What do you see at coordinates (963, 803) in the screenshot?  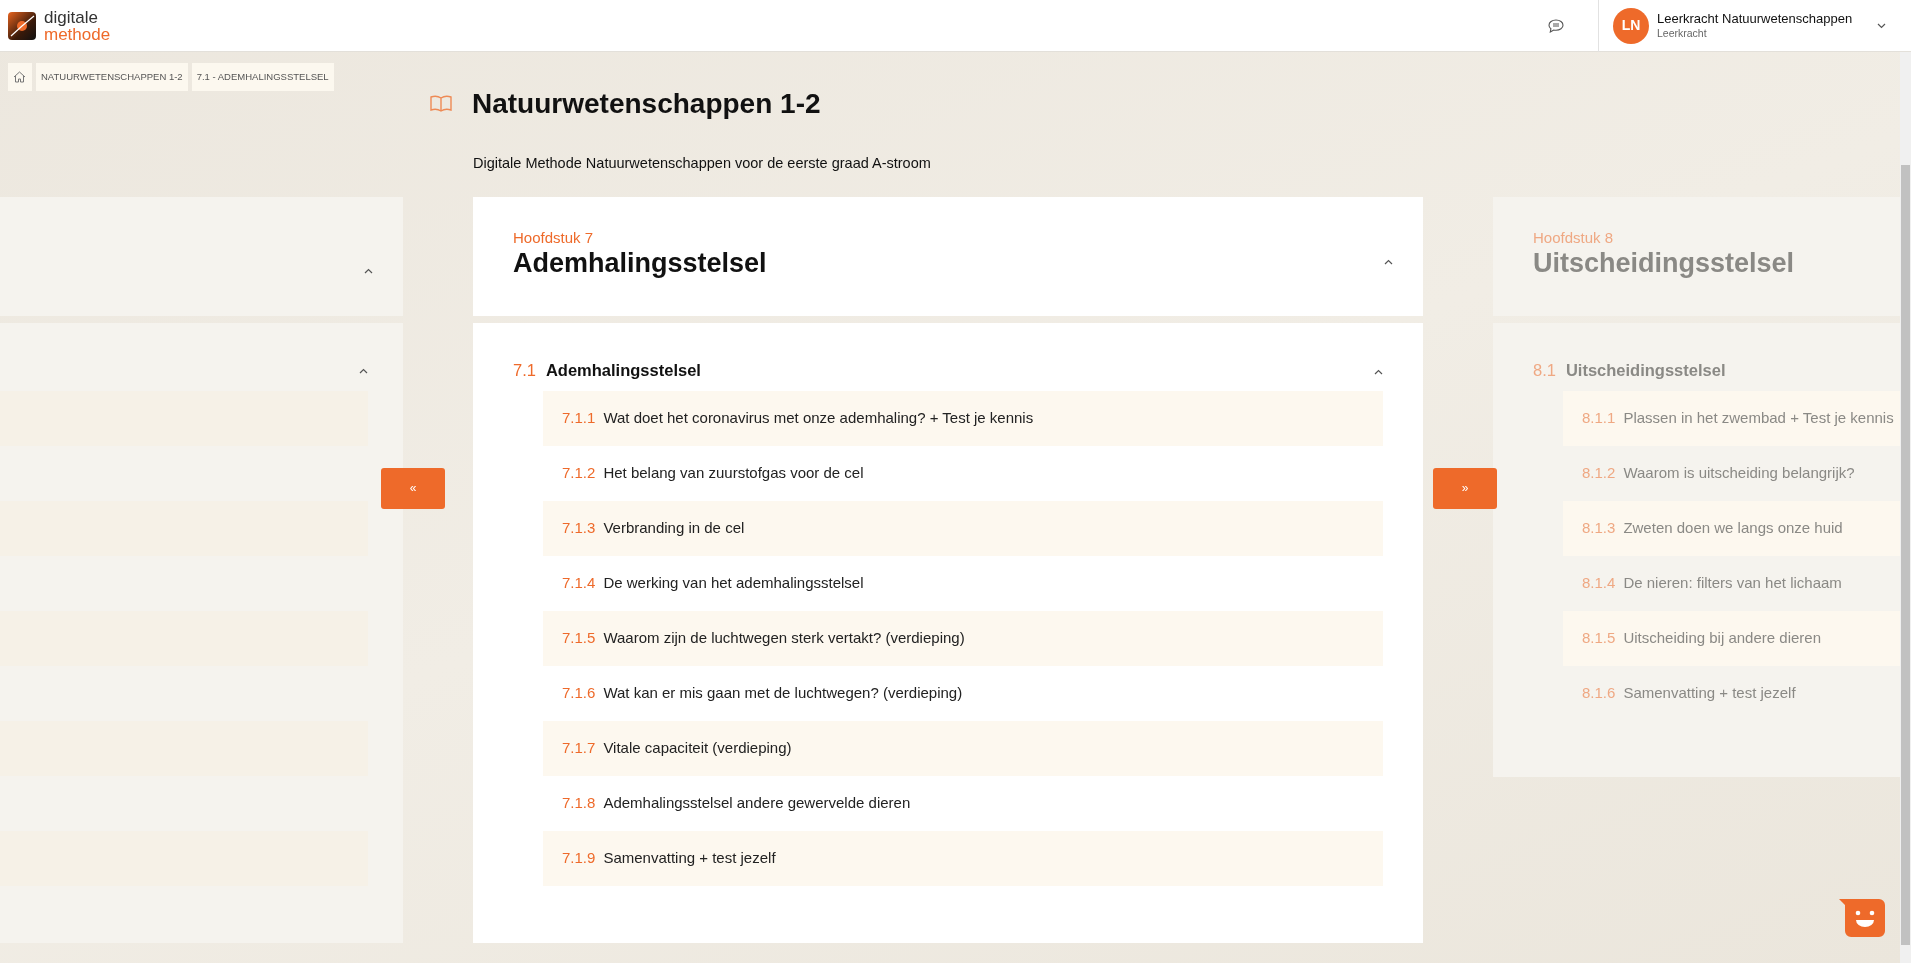 I see `lesson-item: 7.1.8 Ademhalingsstelsel andere gewervelde dieren` at bounding box center [963, 803].